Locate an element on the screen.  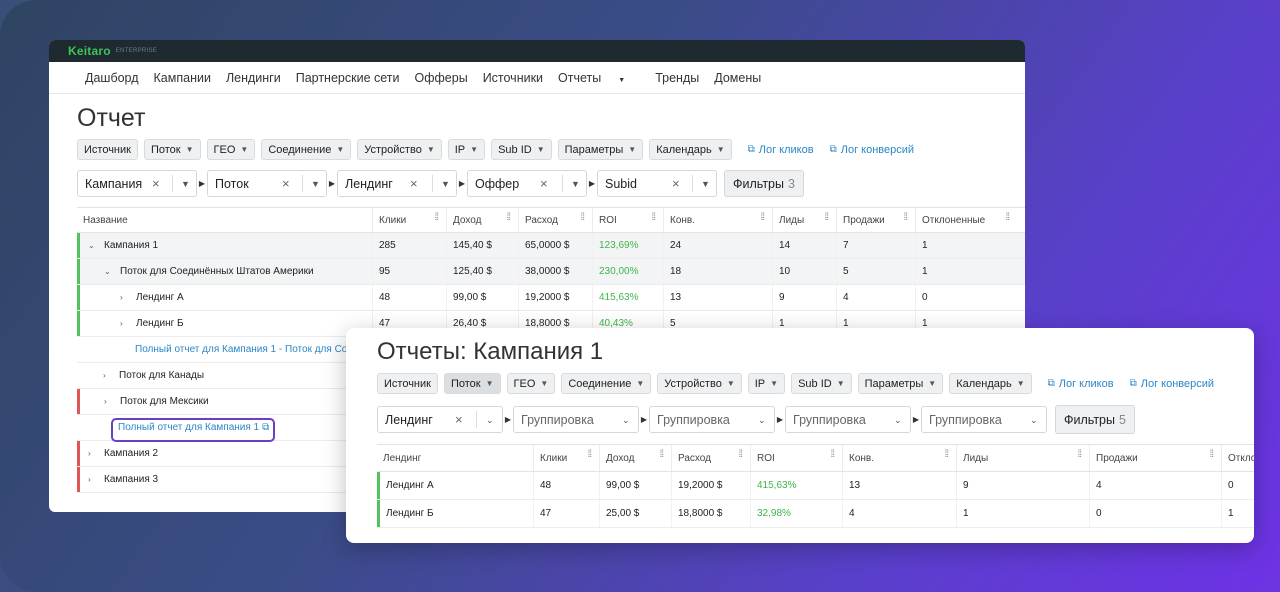
grouping-select-subid: Subid × ▼ is located at coordinates (657, 183).